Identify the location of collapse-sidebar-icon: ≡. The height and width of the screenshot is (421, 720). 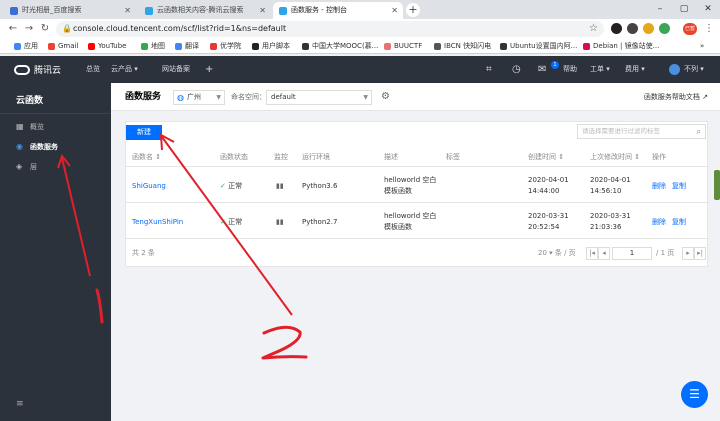
(20, 404).